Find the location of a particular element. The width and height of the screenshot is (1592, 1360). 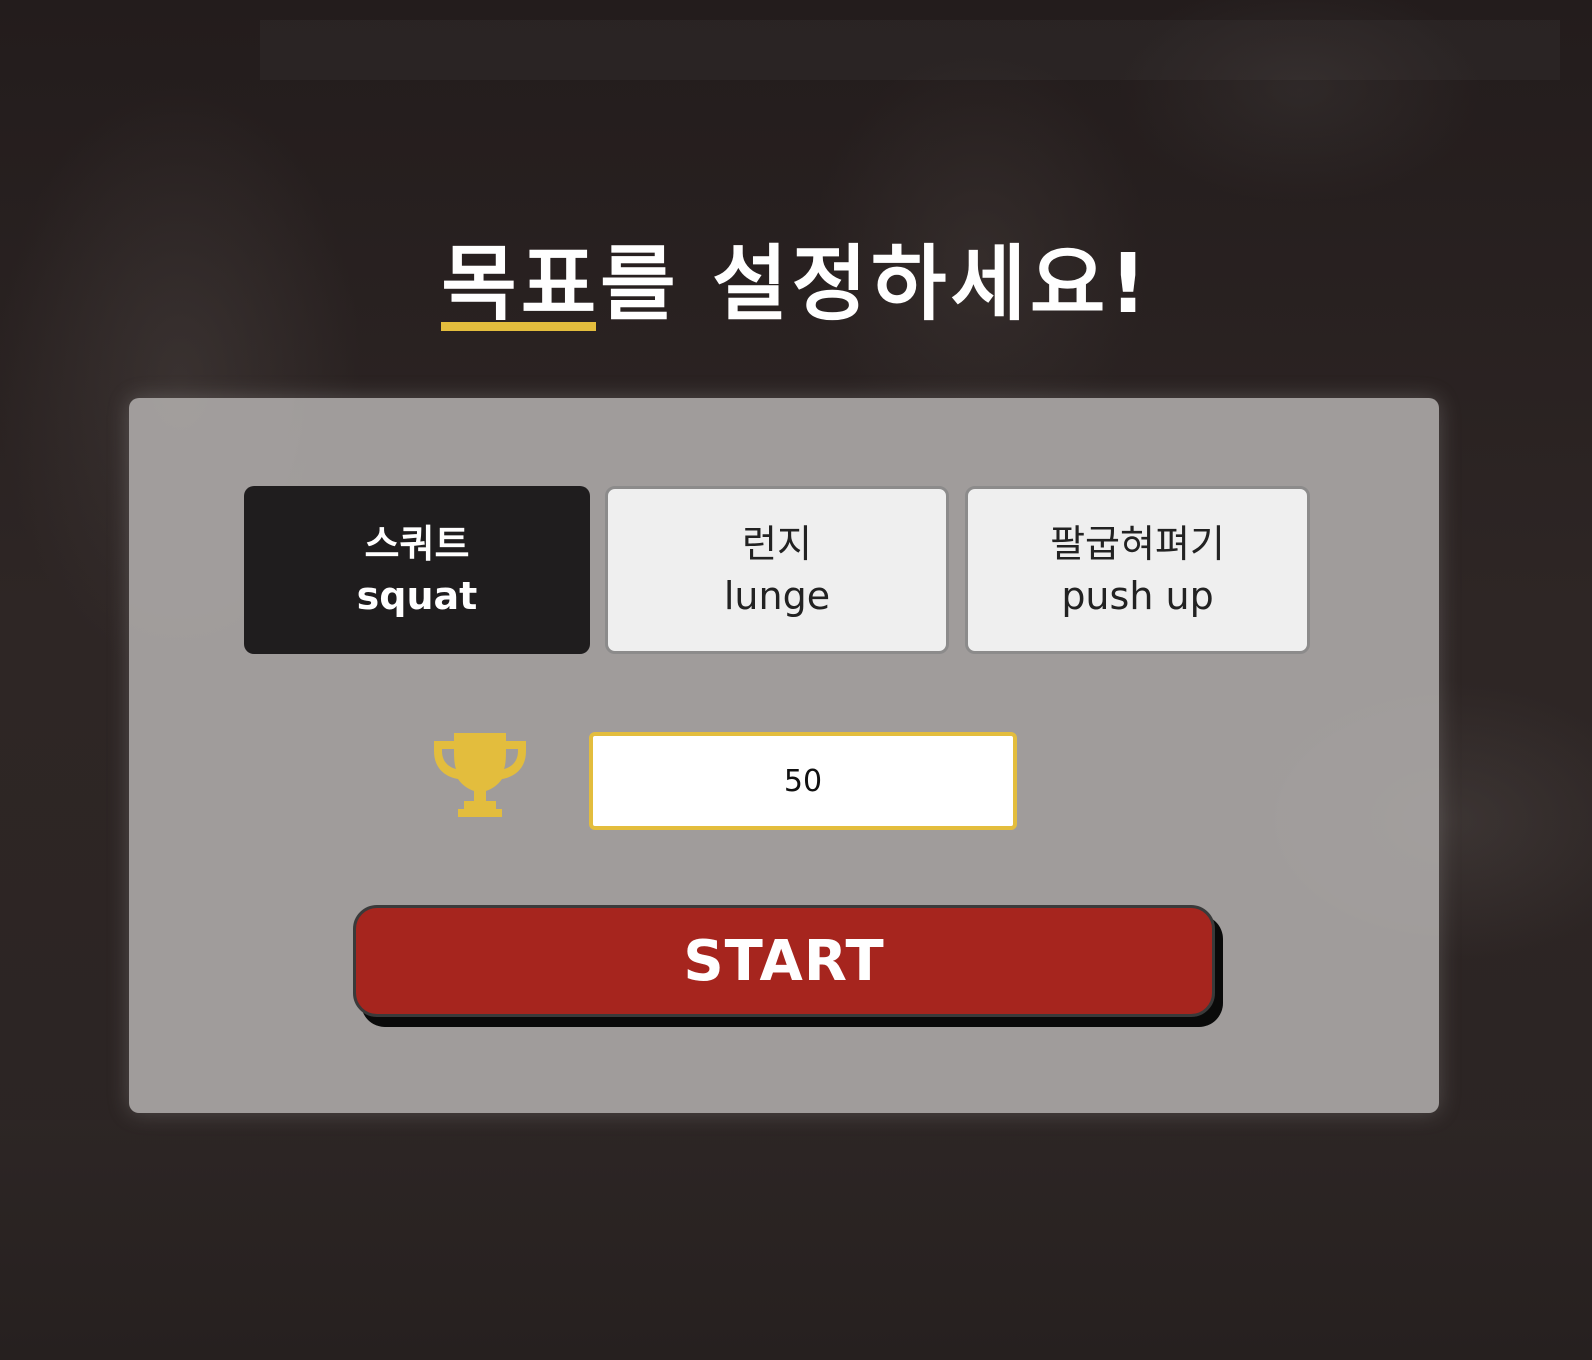

title-text: 를 설정하세요! is located at coordinates (875, 284).